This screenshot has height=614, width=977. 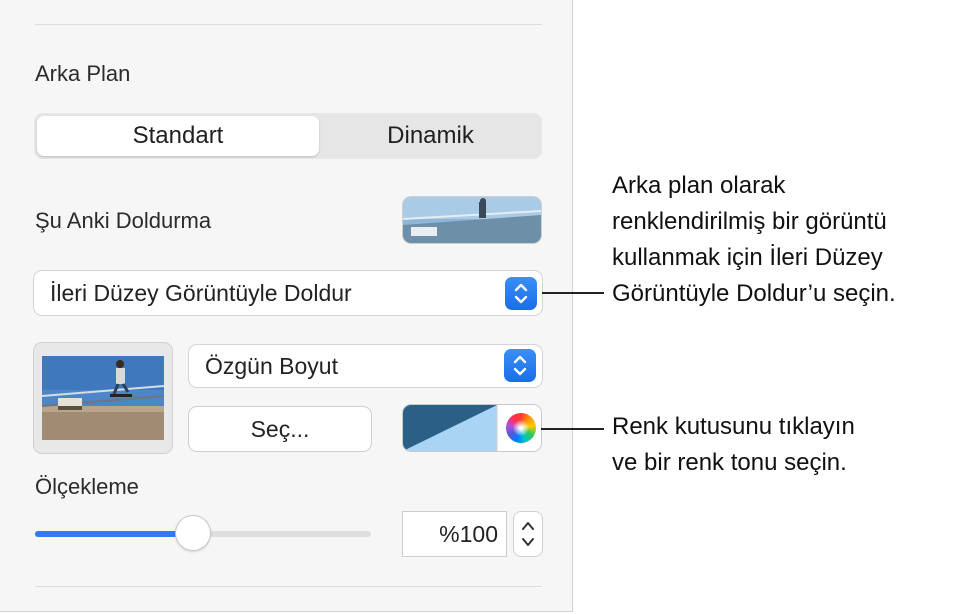 I want to click on scale-value-field: %100, so click(x=454, y=534).